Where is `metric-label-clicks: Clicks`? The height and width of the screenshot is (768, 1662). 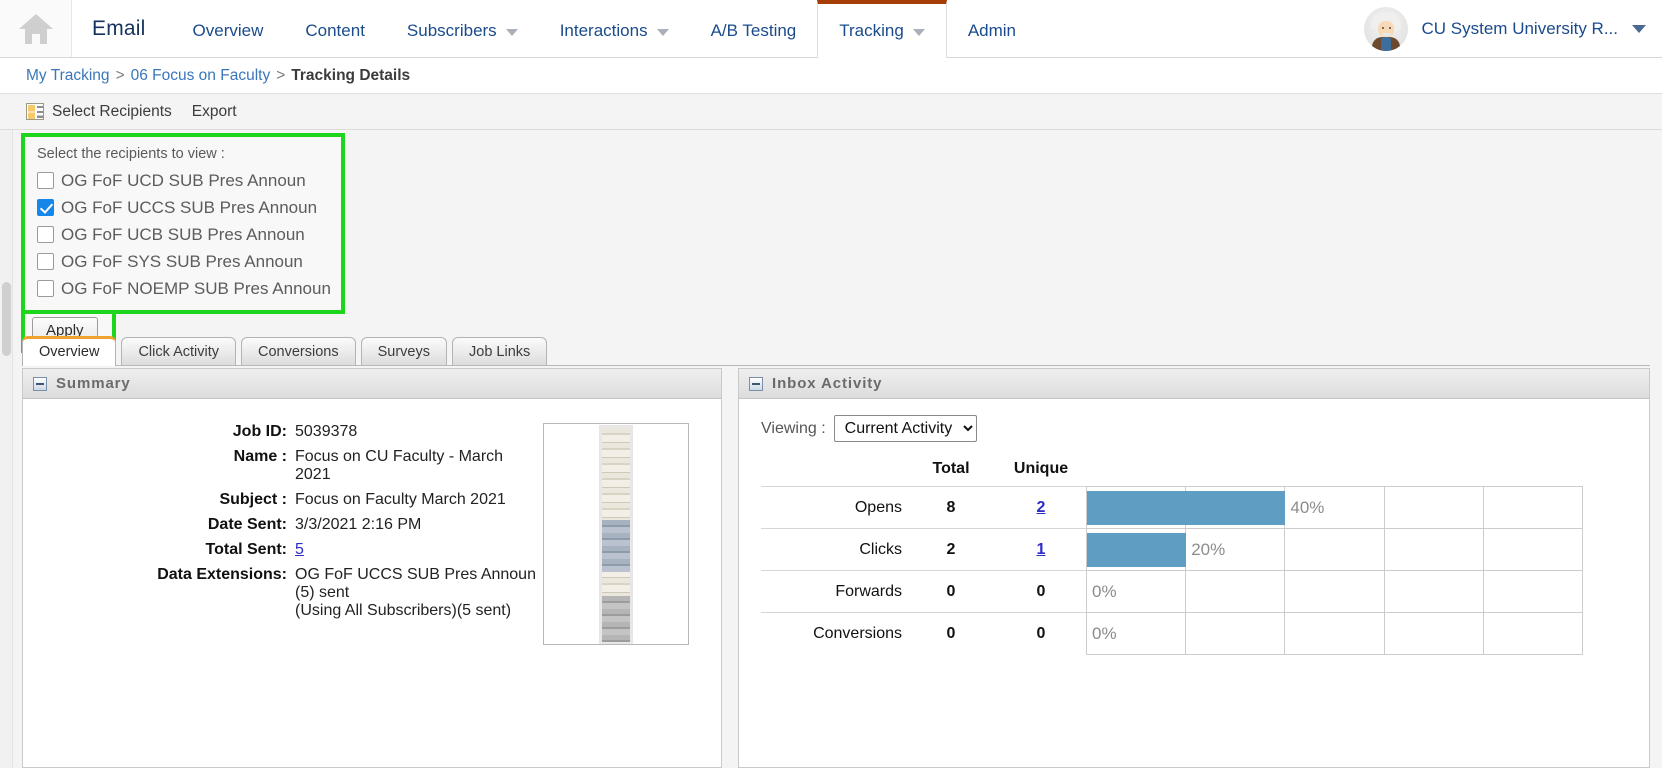
metric-label-clicks: Clicks is located at coordinates (833, 549).